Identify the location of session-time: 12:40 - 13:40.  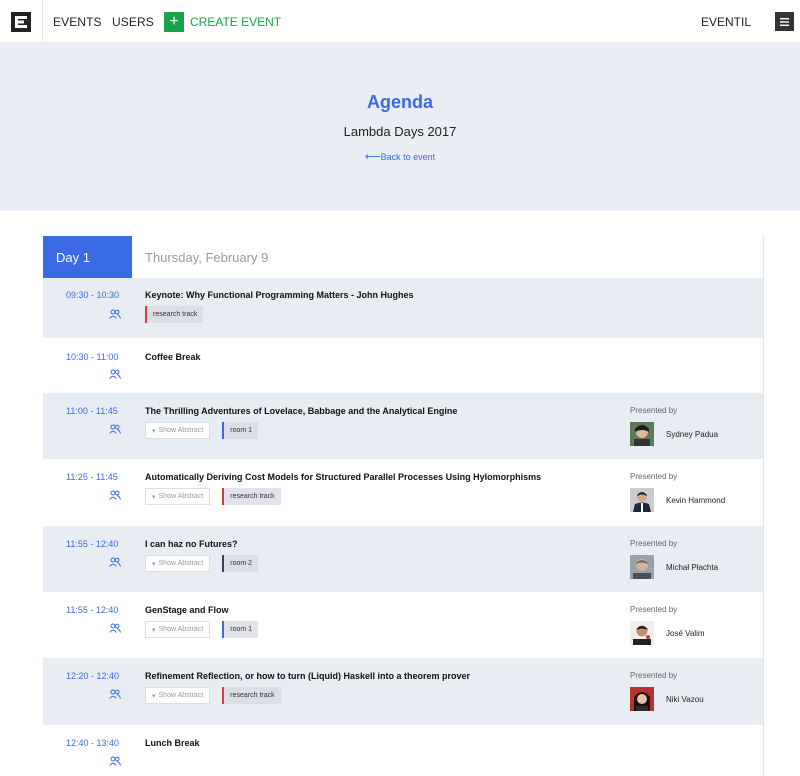
(93, 743).